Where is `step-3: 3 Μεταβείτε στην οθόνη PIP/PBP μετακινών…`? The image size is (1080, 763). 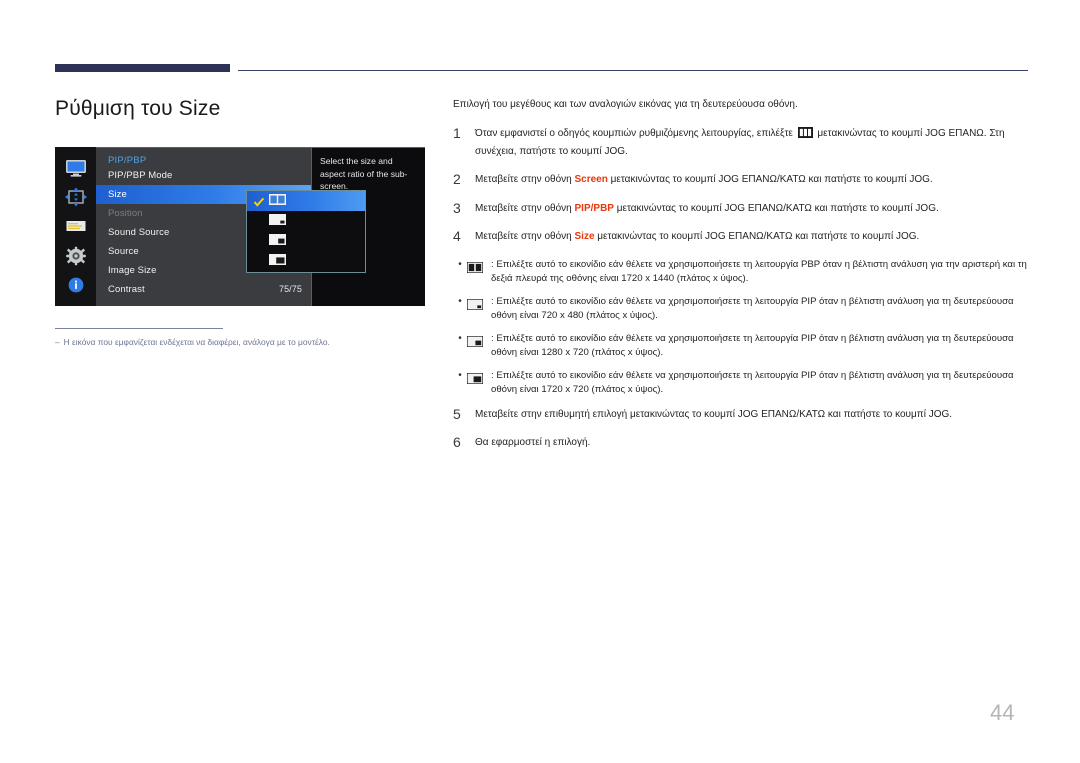 step-3: 3 Μεταβείτε στην οθόνη PIP/PBP μετακινών… is located at coordinates (740, 208).